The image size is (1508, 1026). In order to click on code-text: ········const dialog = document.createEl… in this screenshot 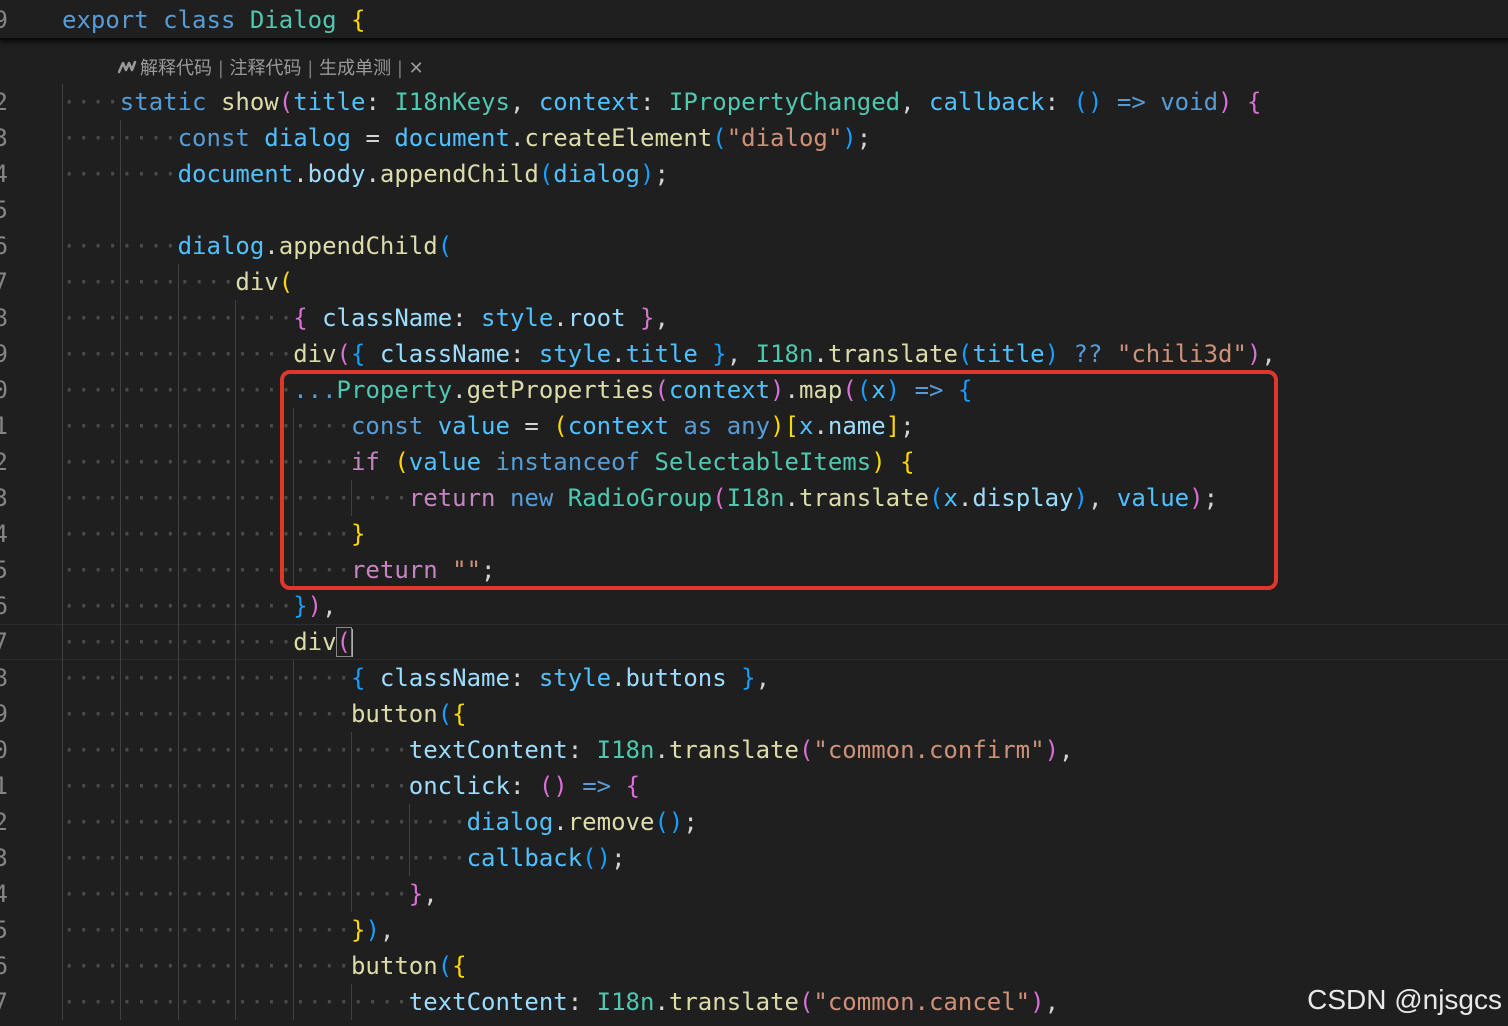, I will do `click(466, 138)`.